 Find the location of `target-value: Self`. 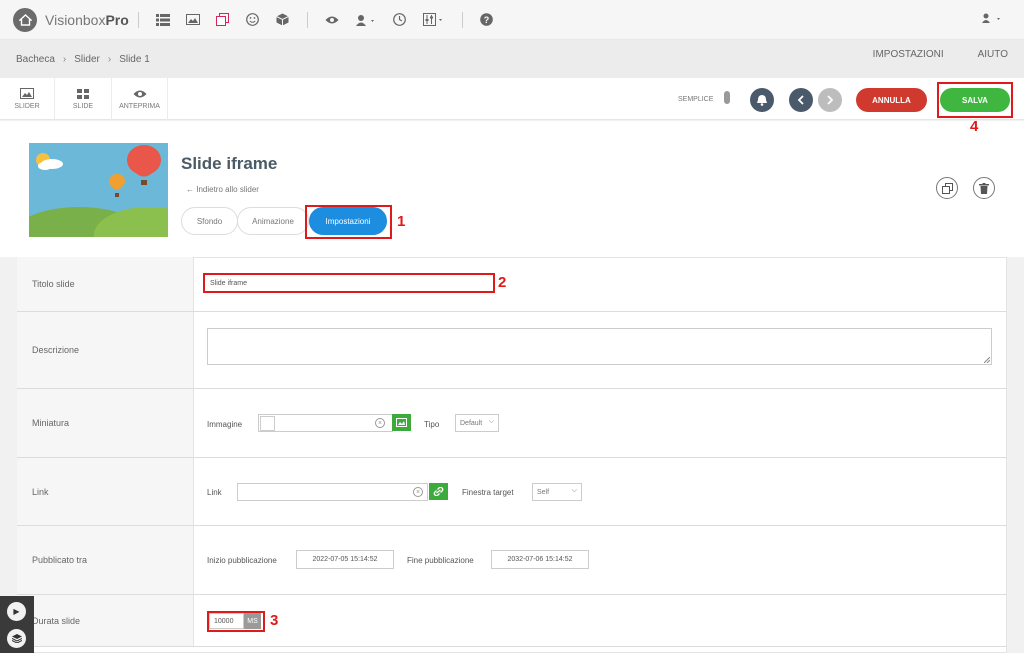

target-value: Self is located at coordinates (543, 492).